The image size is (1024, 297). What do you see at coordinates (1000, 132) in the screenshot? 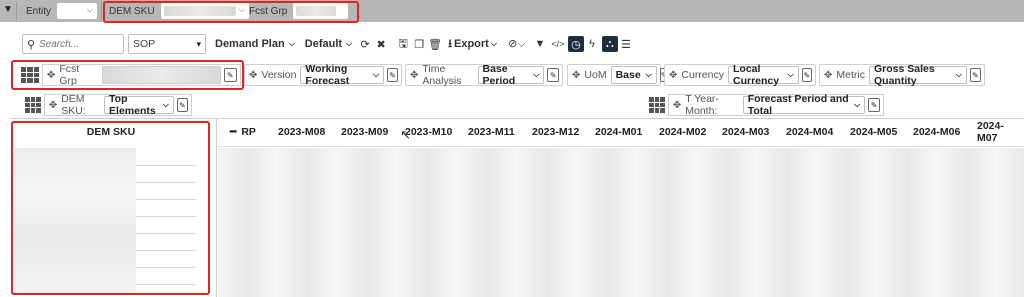
I see `column-header: 2024-M07` at bounding box center [1000, 132].